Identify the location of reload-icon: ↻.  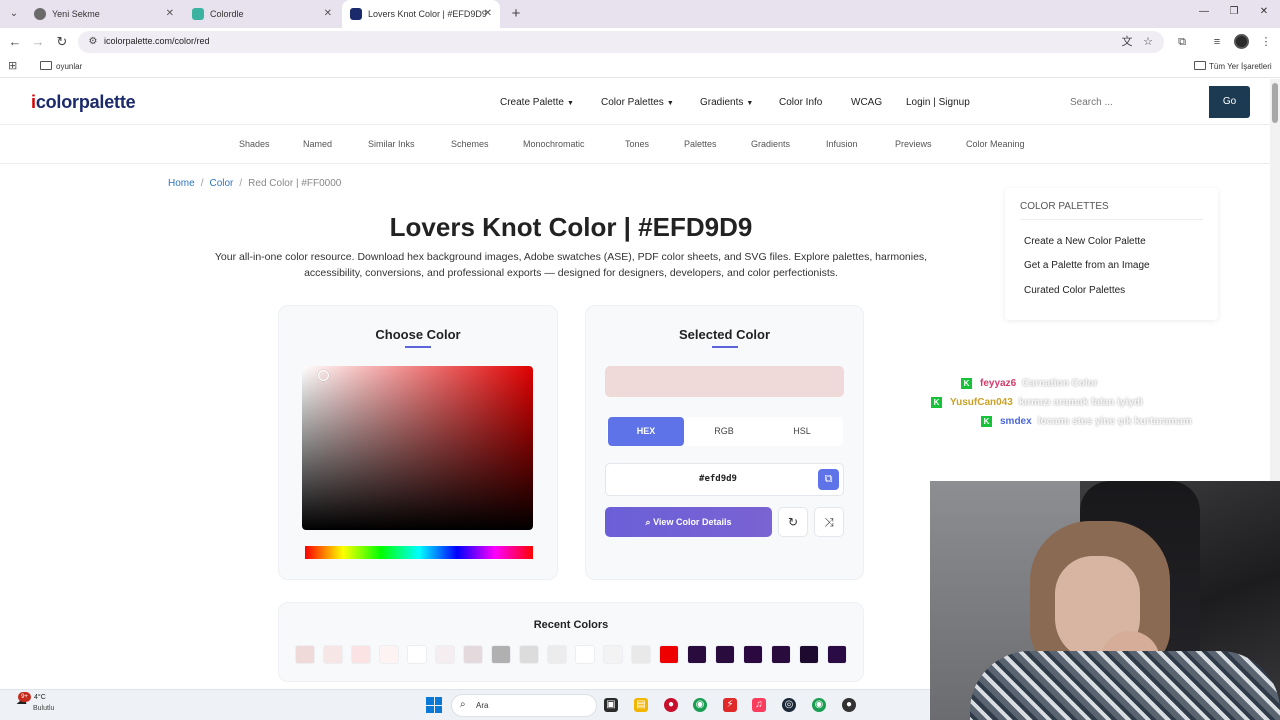
(62, 42).